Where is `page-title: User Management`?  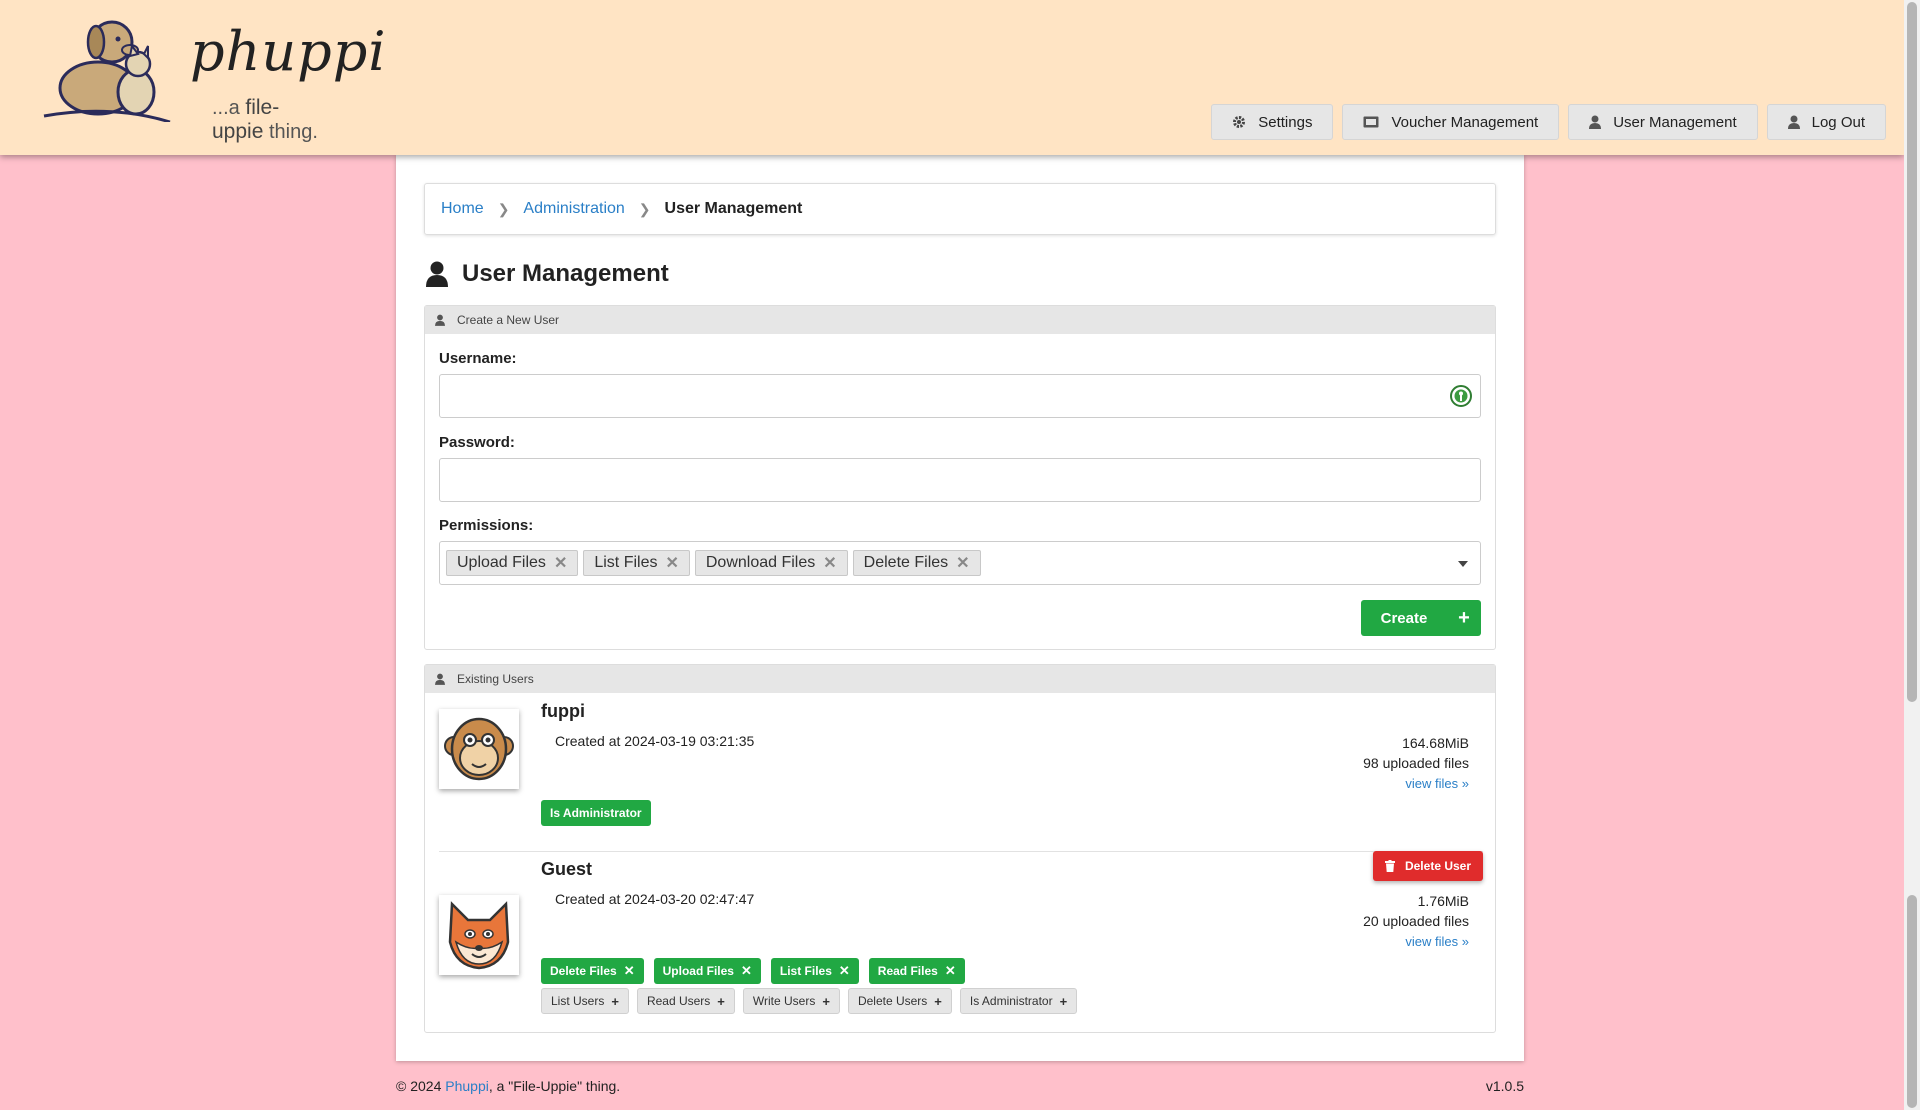 page-title: User Management is located at coordinates (547, 274).